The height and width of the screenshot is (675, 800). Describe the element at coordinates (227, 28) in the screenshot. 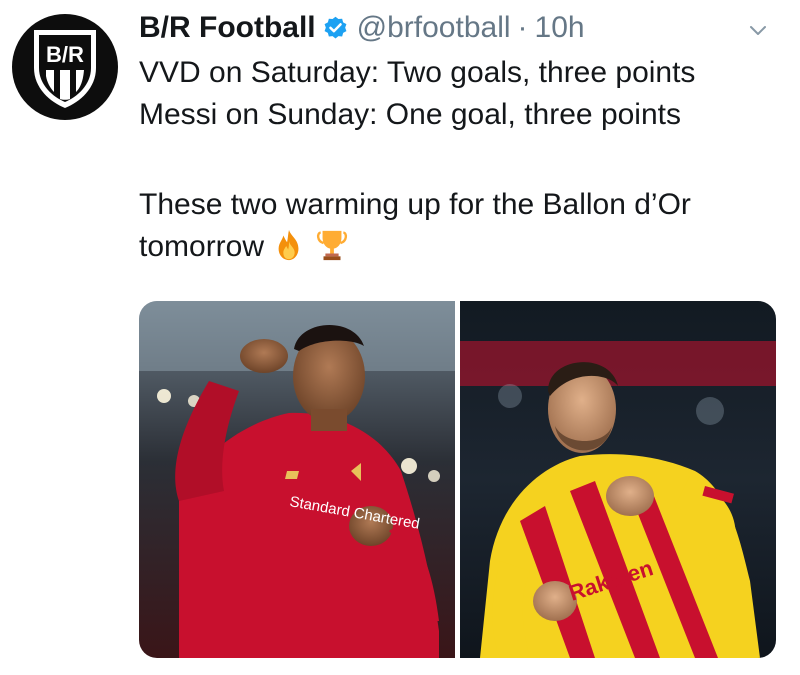

I see `display-name: B/R Football` at that location.